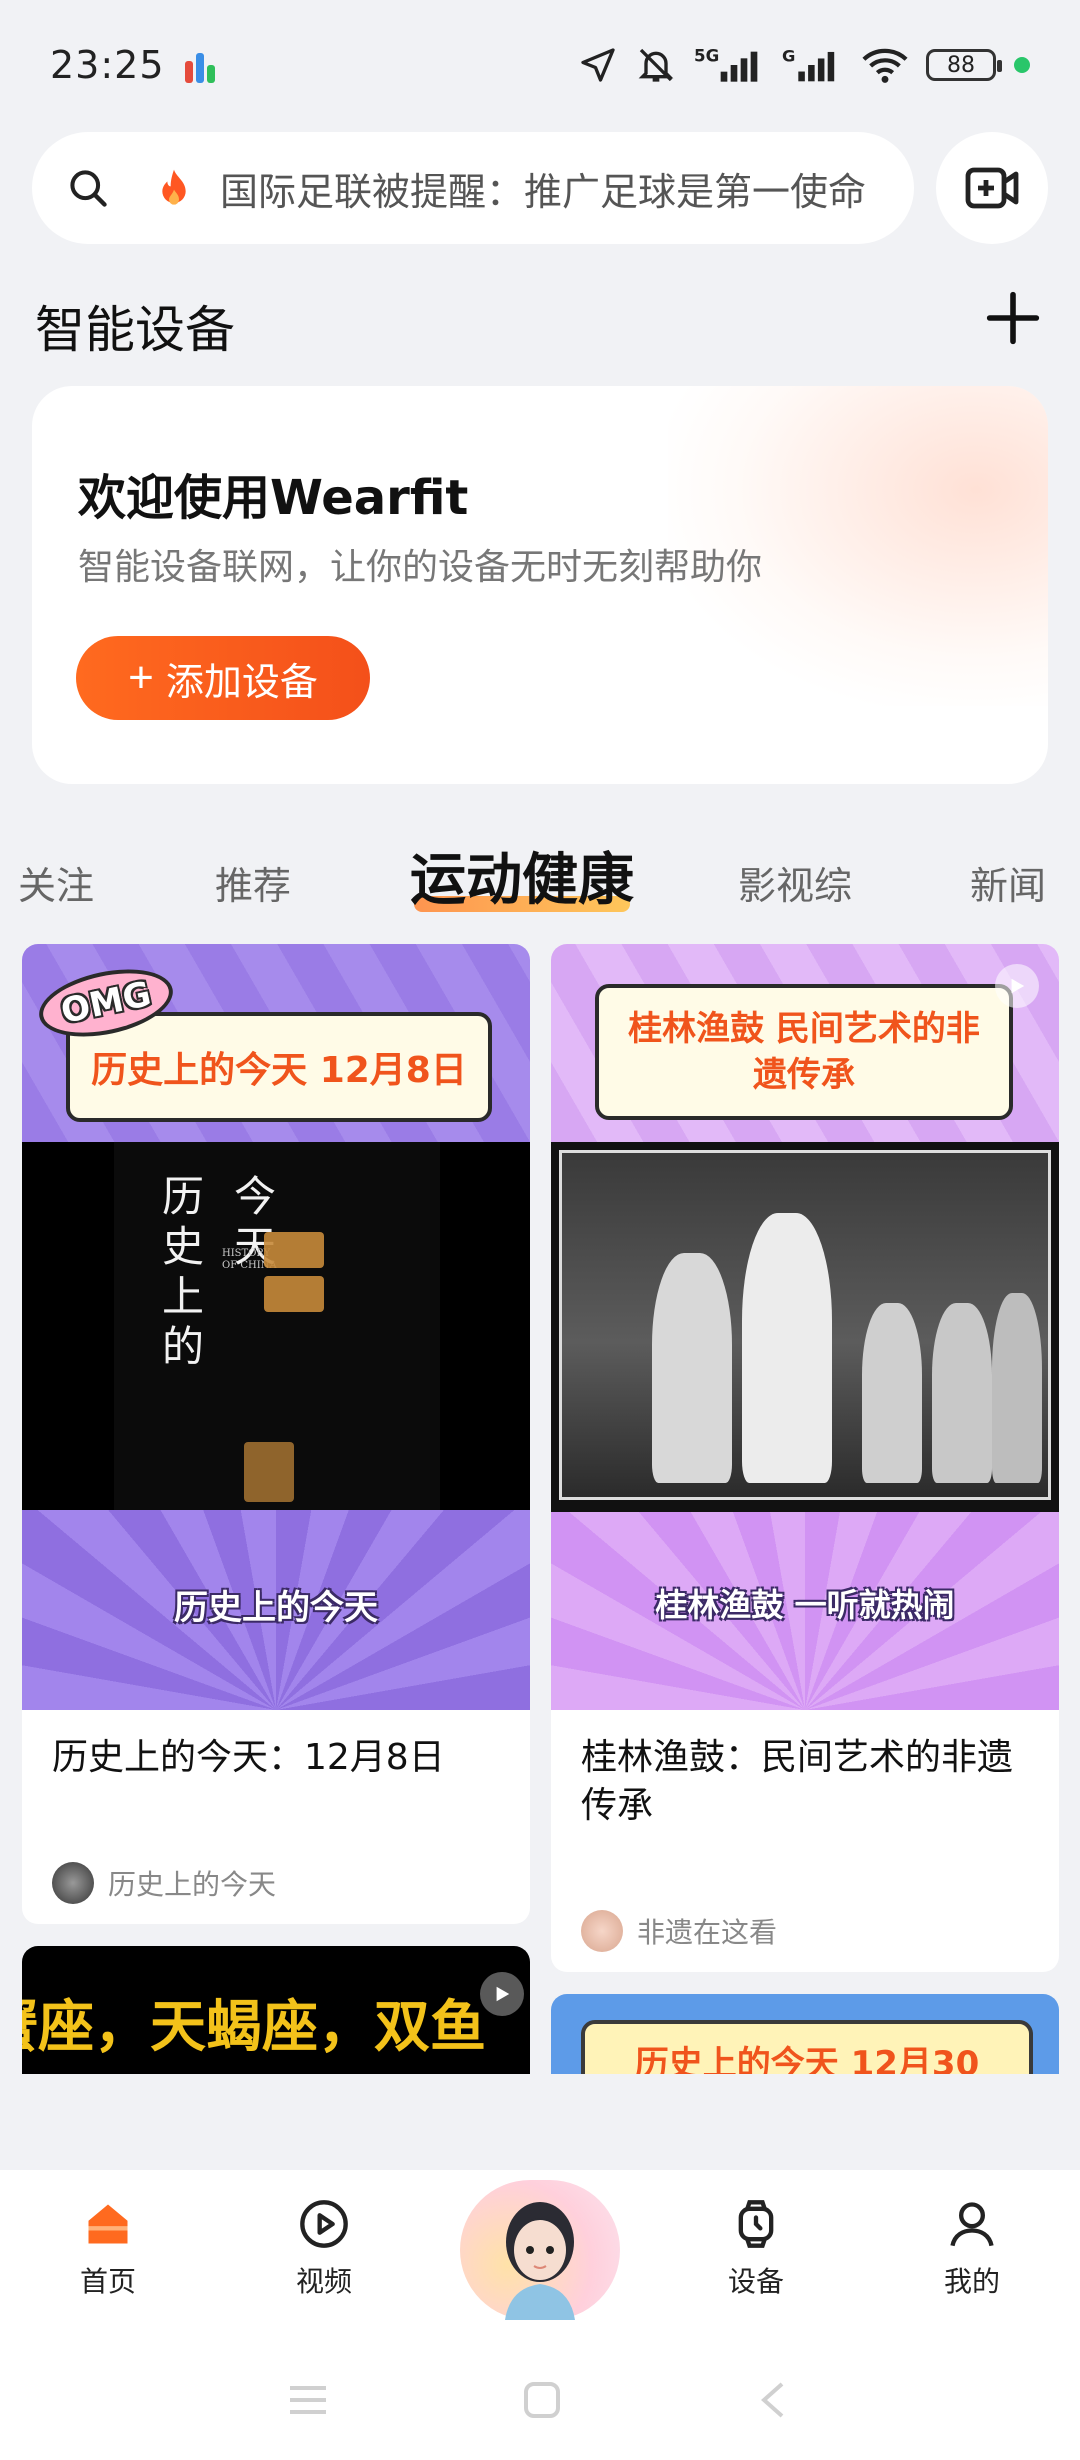 The image size is (1080, 2460). I want to click on assistant-avatar, so click(540, 2261).